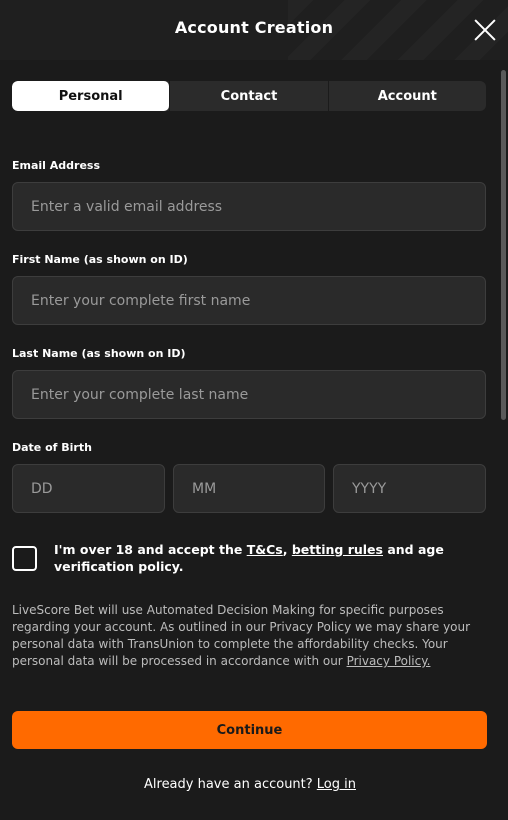 The width and height of the screenshot is (508, 820). What do you see at coordinates (406, 96) in the screenshot?
I see `tab-account: Account` at bounding box center [406, 96].